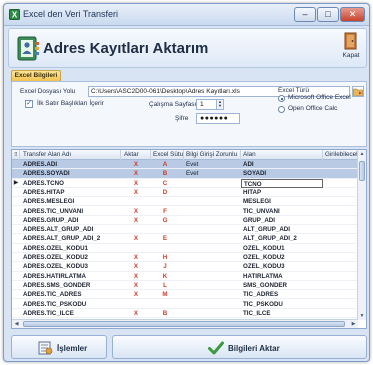 The image size is (373, 365). What do you see at coordinates (136, 155) in the screenshot?
I see `header-aktar: Aktar` at bounding box center [136, 155].